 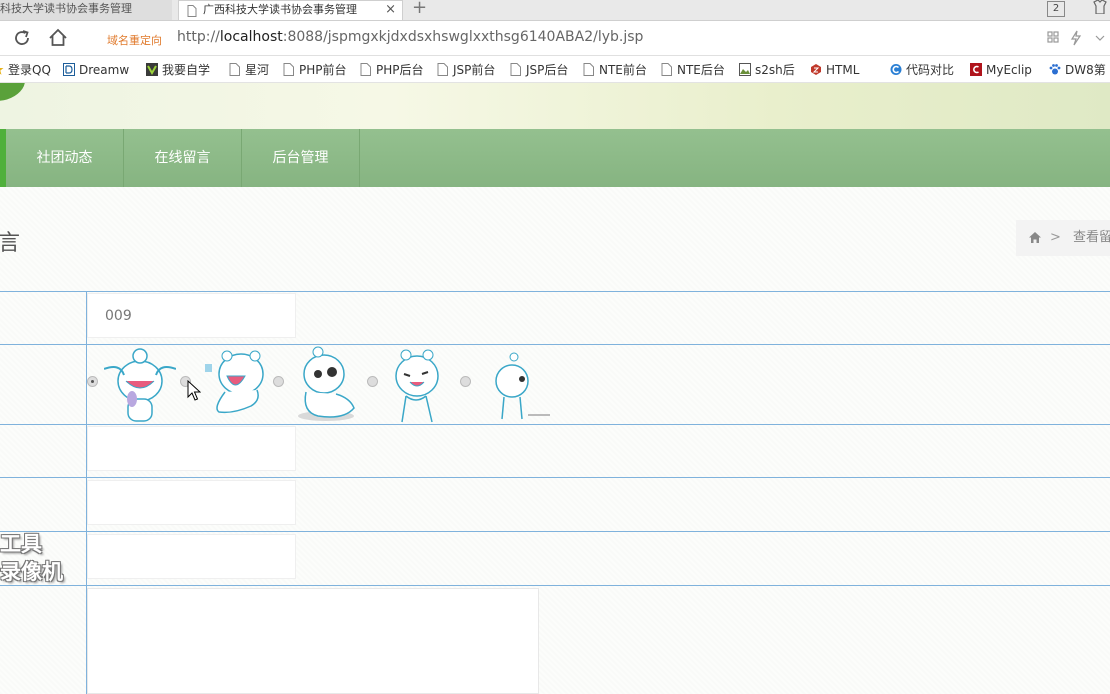 What do you see at coordinates (15, 95) in the screenshot?
I see `leaf-logo` at bounding box center [15, 95].